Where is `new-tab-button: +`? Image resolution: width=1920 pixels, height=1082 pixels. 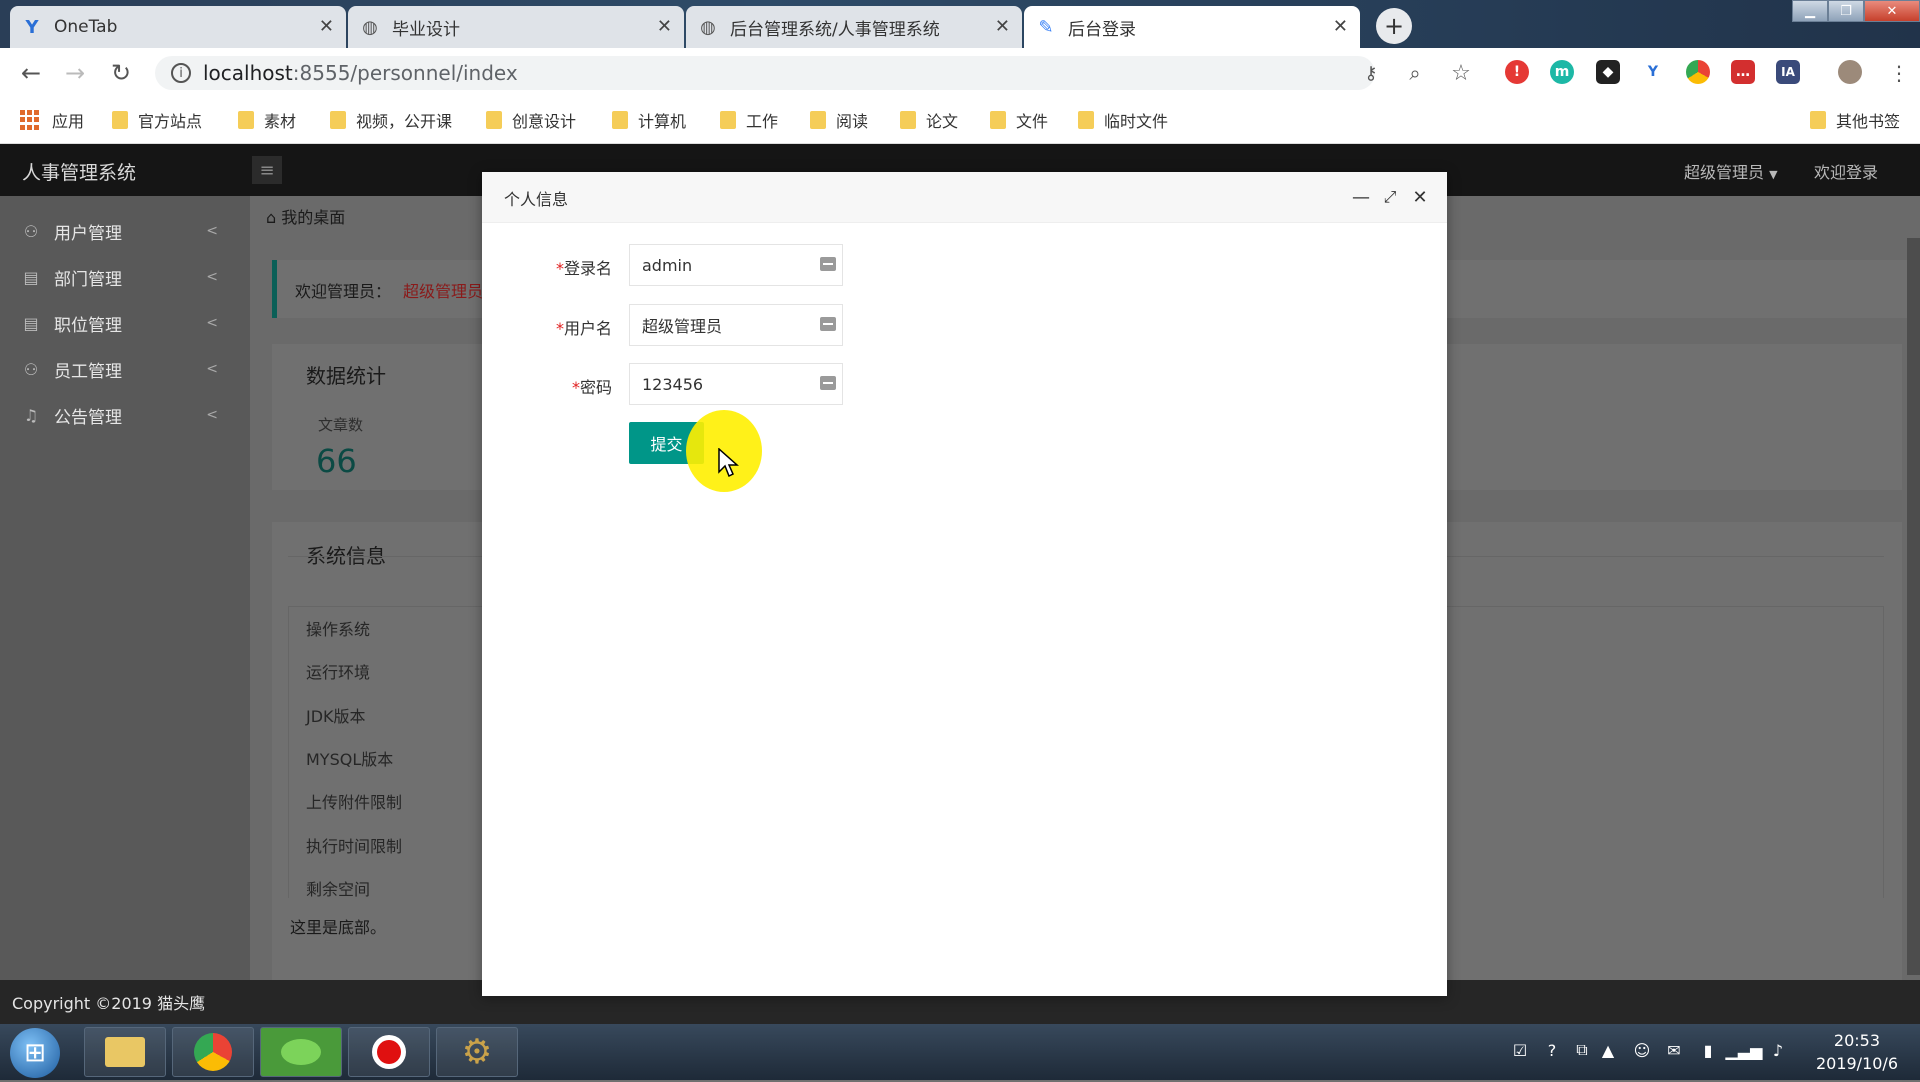
new-tab-button: + is located at coordinates (1394, 26).